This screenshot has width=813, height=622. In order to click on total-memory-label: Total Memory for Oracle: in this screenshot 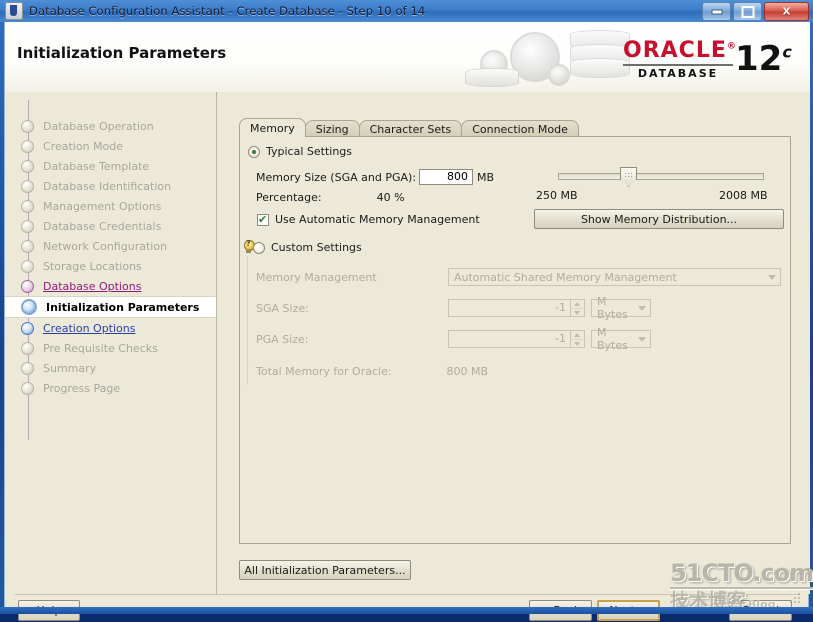, I will do `click(324, 371)`.